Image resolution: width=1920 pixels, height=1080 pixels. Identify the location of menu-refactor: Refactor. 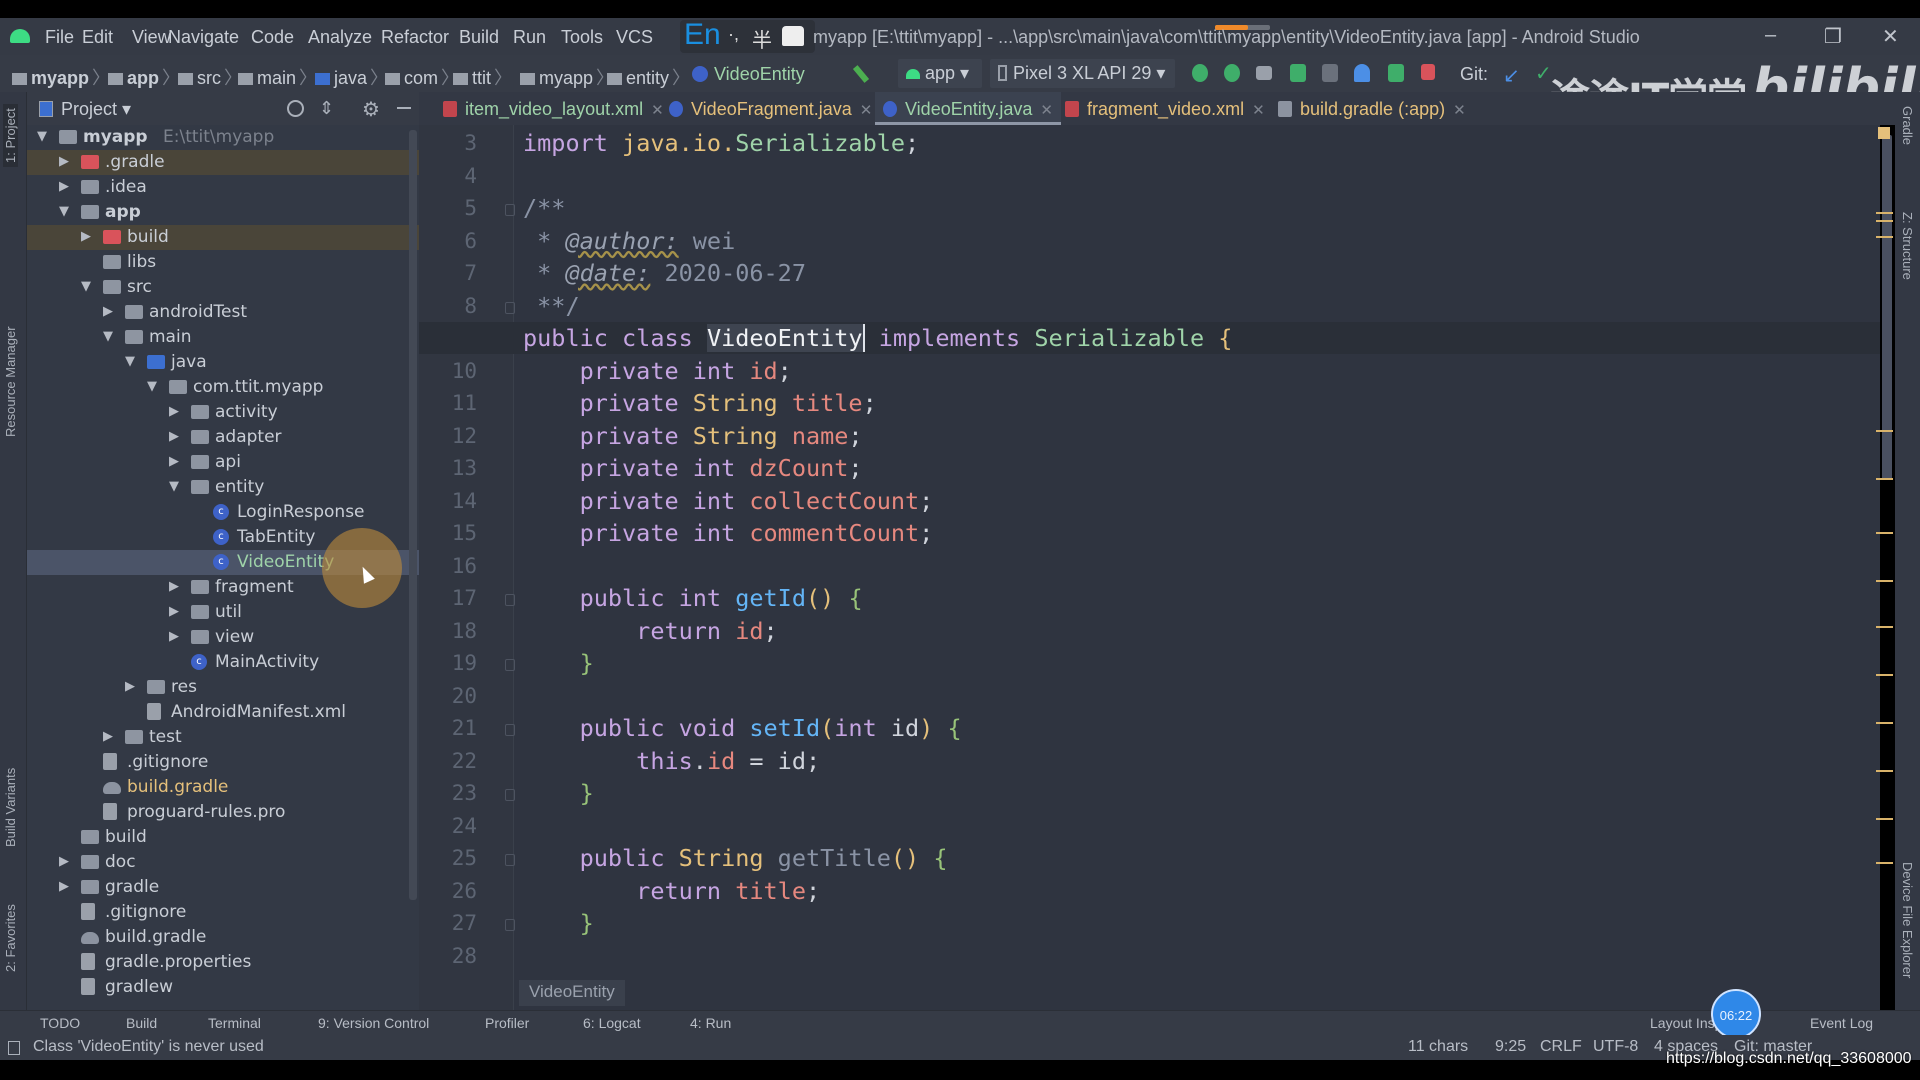
(415, 37).